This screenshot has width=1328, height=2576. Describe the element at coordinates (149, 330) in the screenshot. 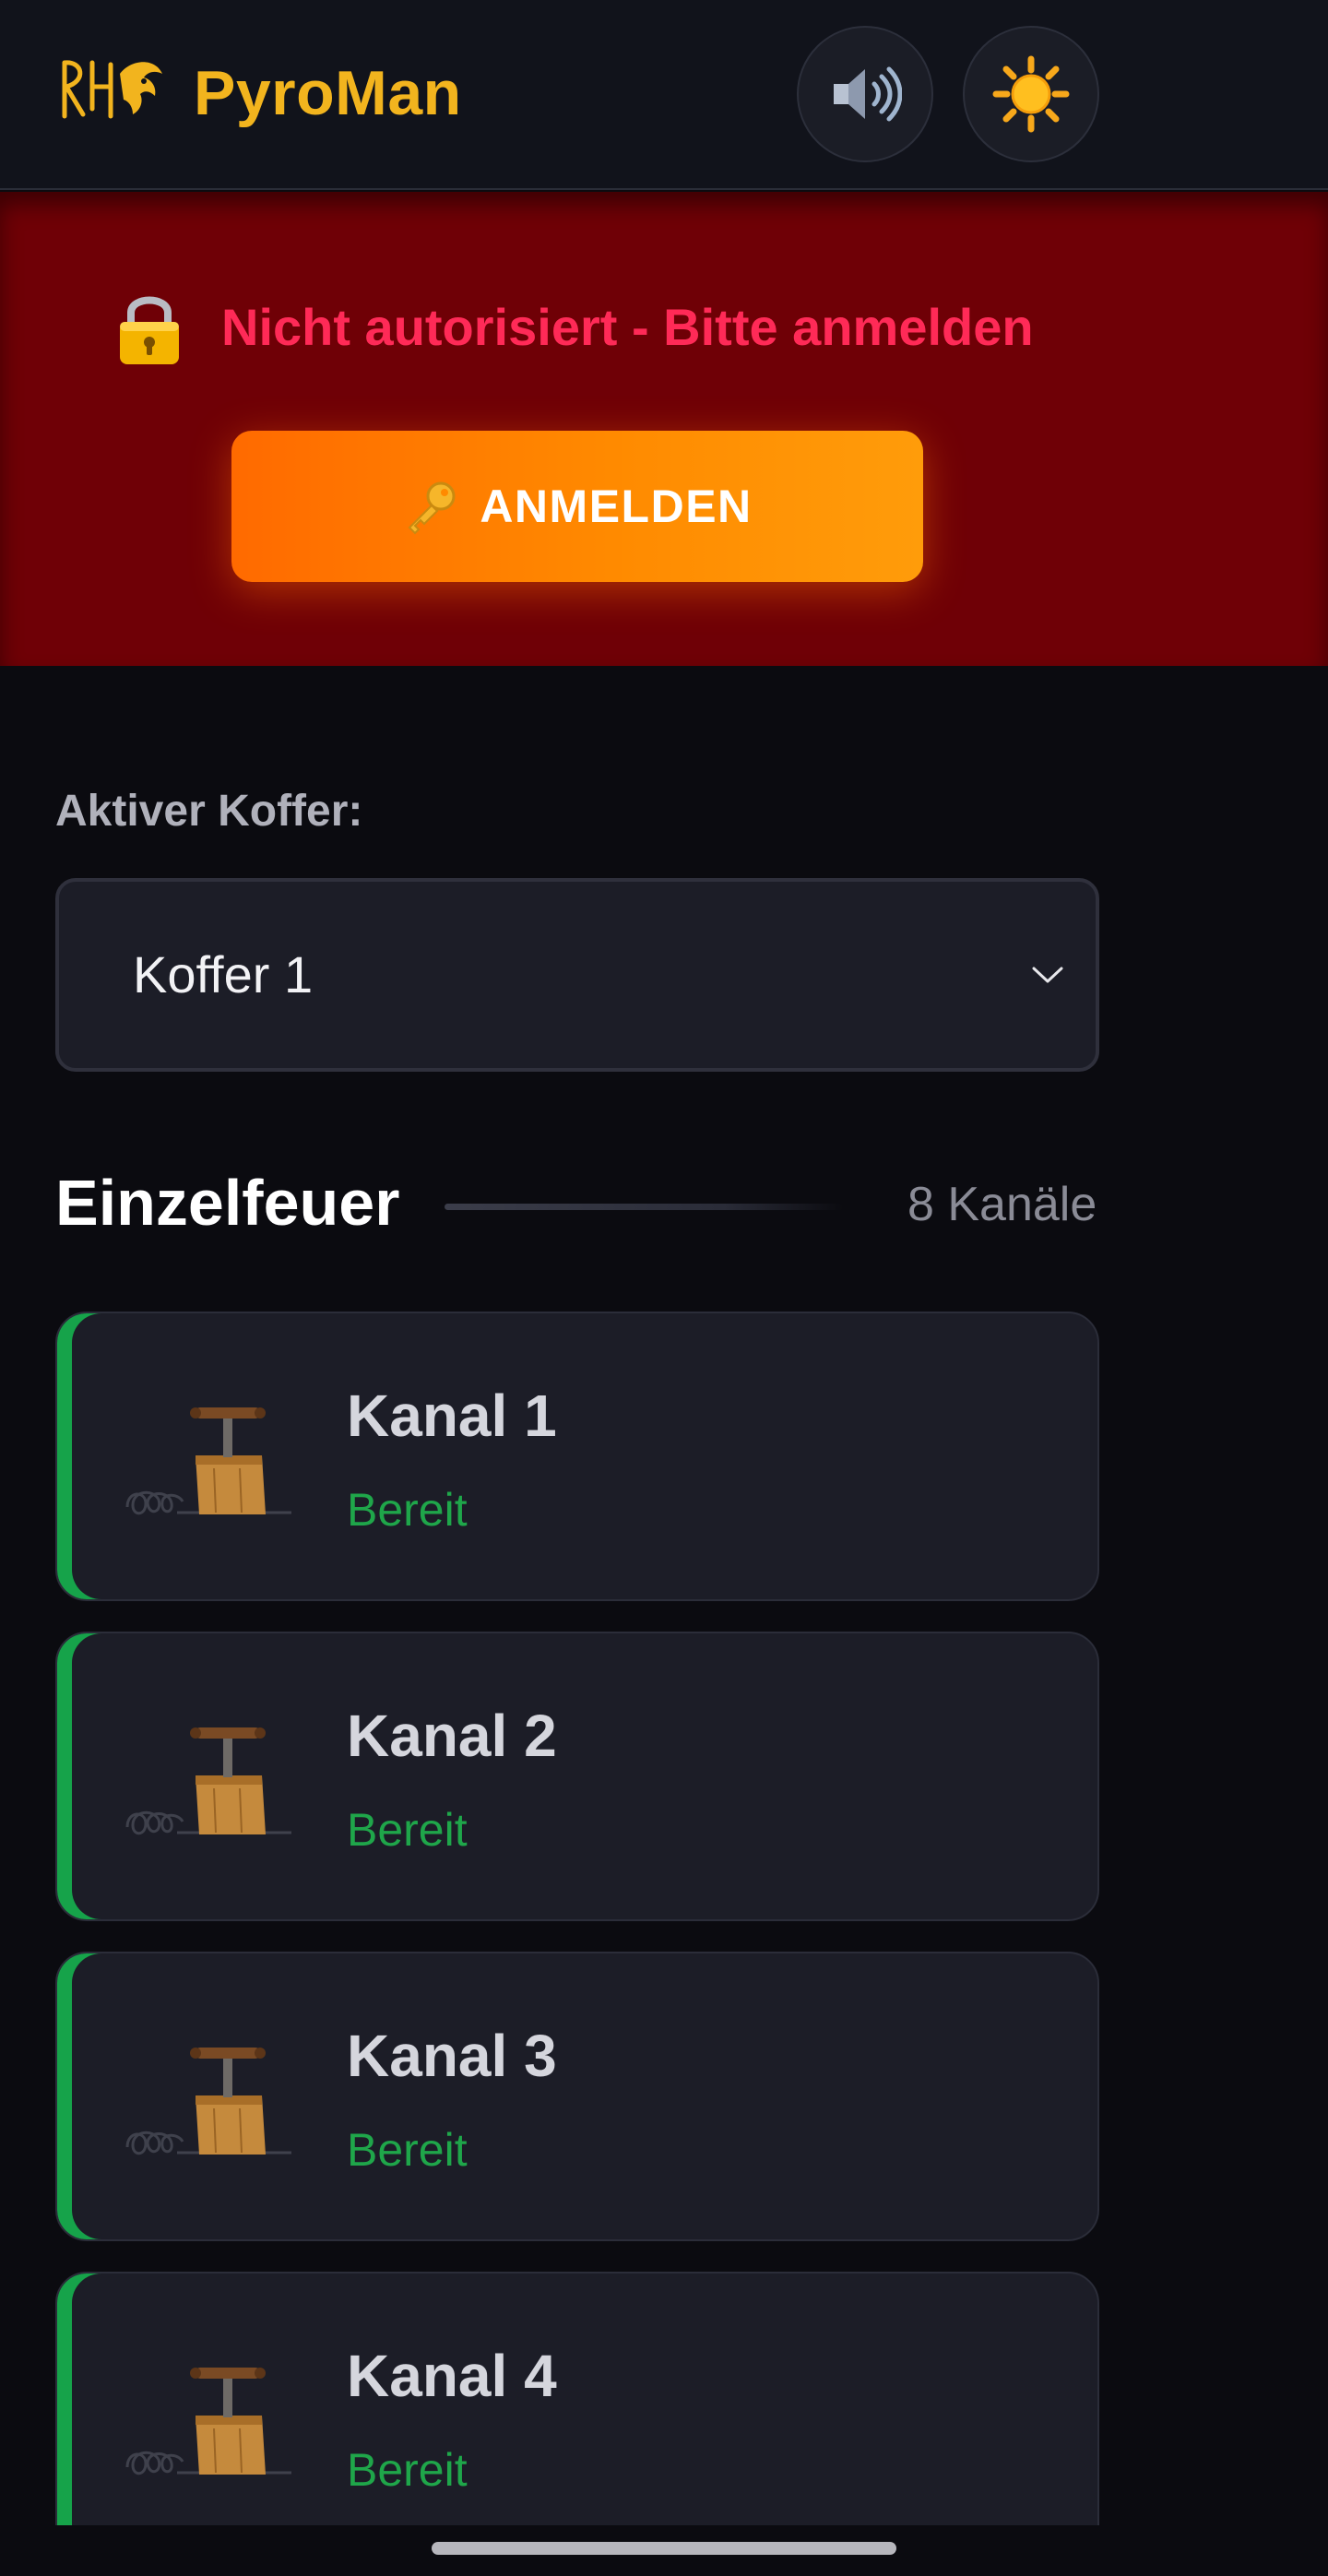

I see `lock-icon` at that location.